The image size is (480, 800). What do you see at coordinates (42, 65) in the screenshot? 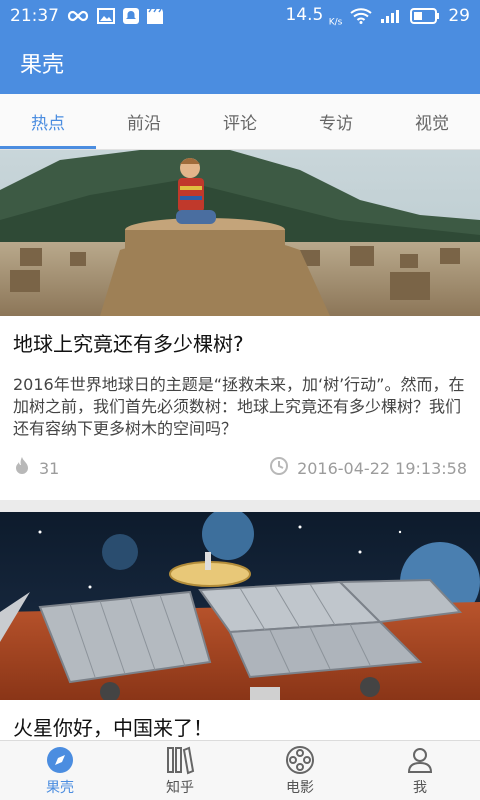
I see `app-title: 果壳` at bounding box center [42, 65].